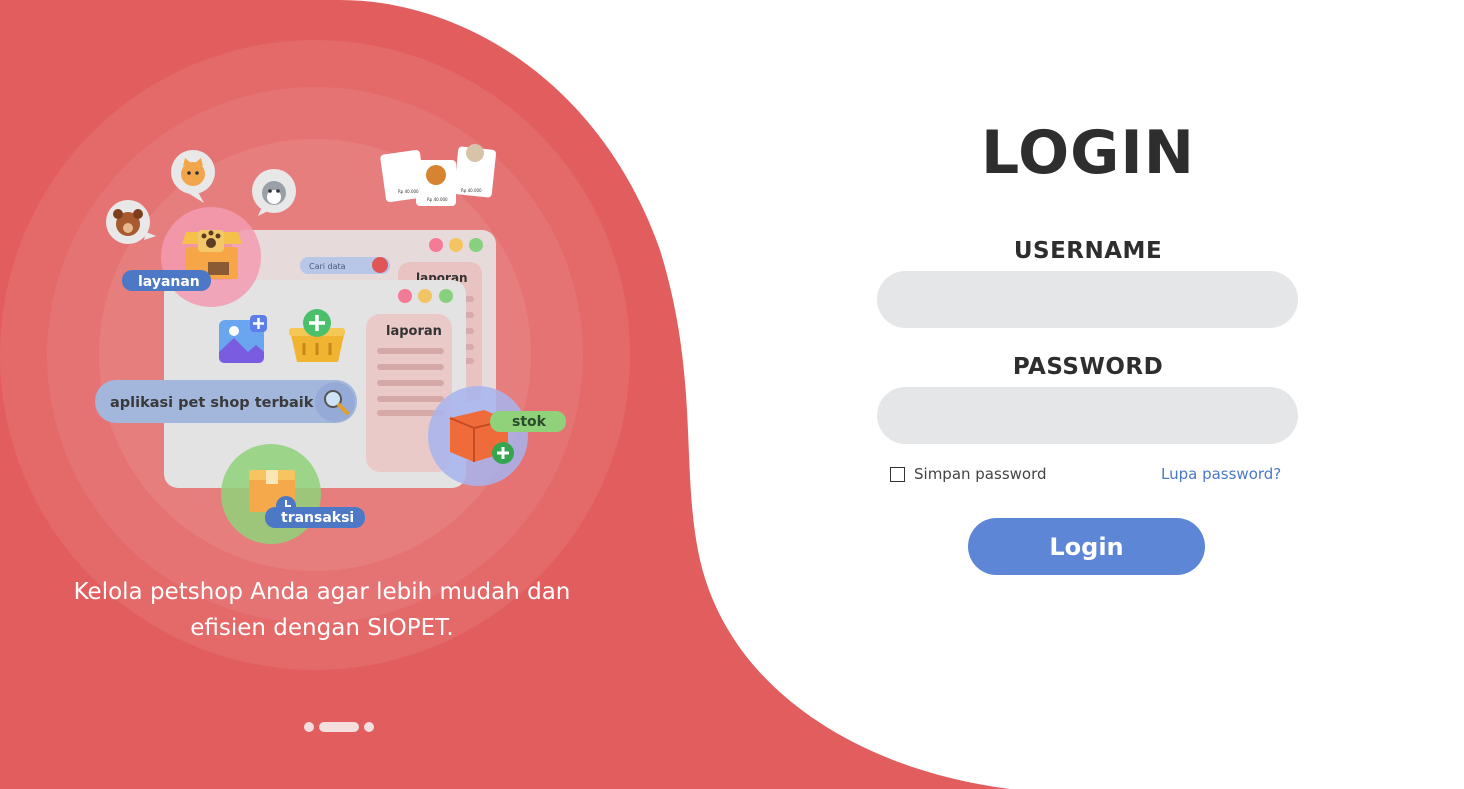 This screenshot has width=1464, height=789. What do you see at coordinates (169, 282) in the screenshot?
I see `chip-layanan: layanan` at bounding box center [169, 282].